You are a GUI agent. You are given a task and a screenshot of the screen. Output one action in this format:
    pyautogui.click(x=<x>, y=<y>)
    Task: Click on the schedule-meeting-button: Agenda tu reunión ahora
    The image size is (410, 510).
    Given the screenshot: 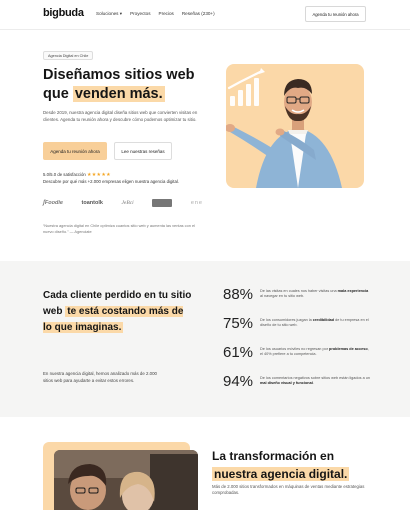 What is the action you would take?
    pyautogui.click(x=75, y=151)
    